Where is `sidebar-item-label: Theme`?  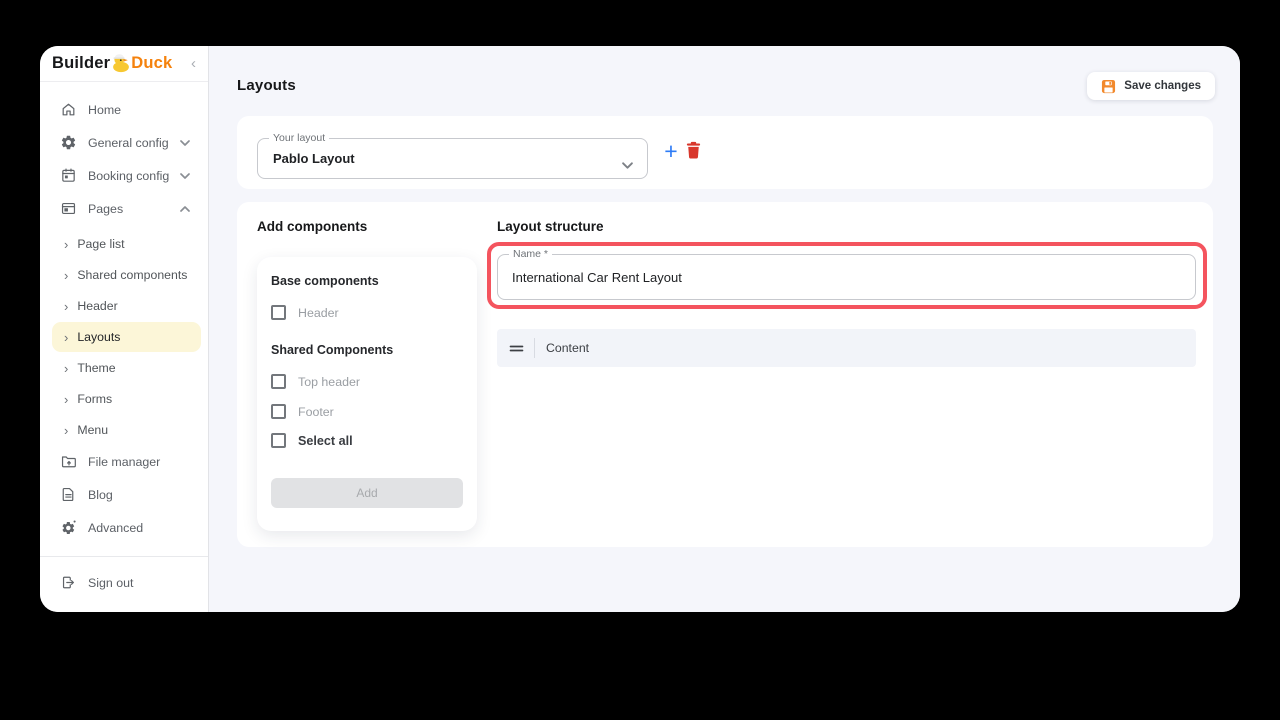
sidebar-item-label: Theme is located at coordinates (96, 368).